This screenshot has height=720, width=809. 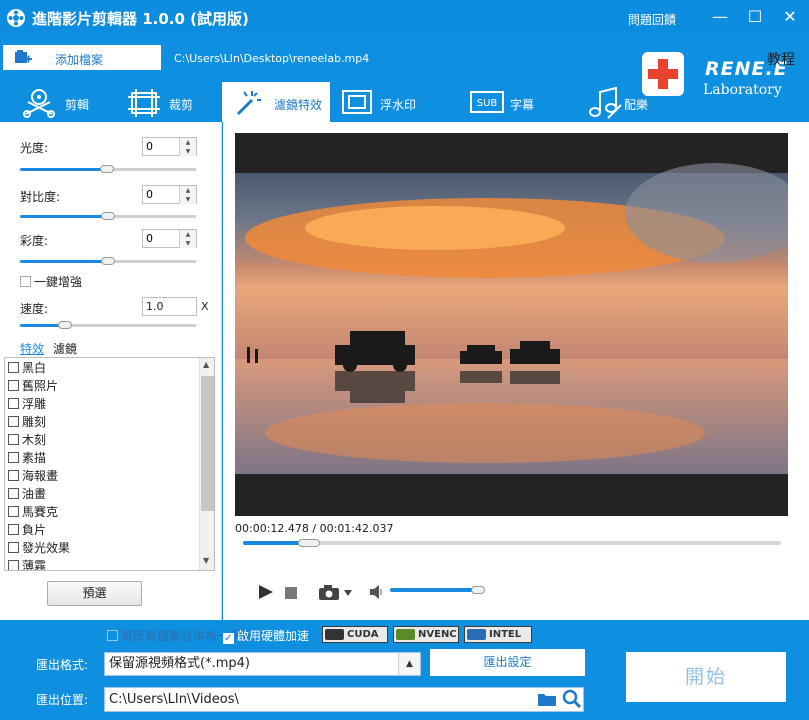 I want to click on tab-cut: 剪輯, so click(x=55, y=102).